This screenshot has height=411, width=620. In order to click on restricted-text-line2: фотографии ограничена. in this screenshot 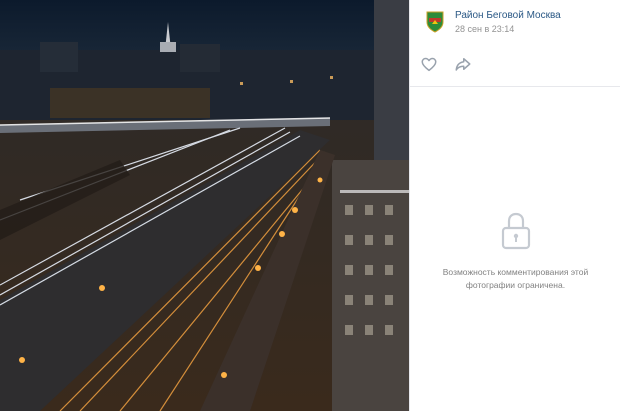, I will do `click(515, 285)`.